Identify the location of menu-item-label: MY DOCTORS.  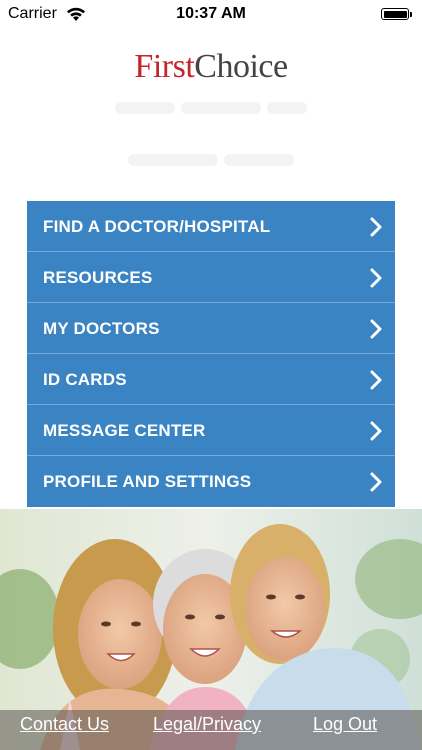
(101, 328).